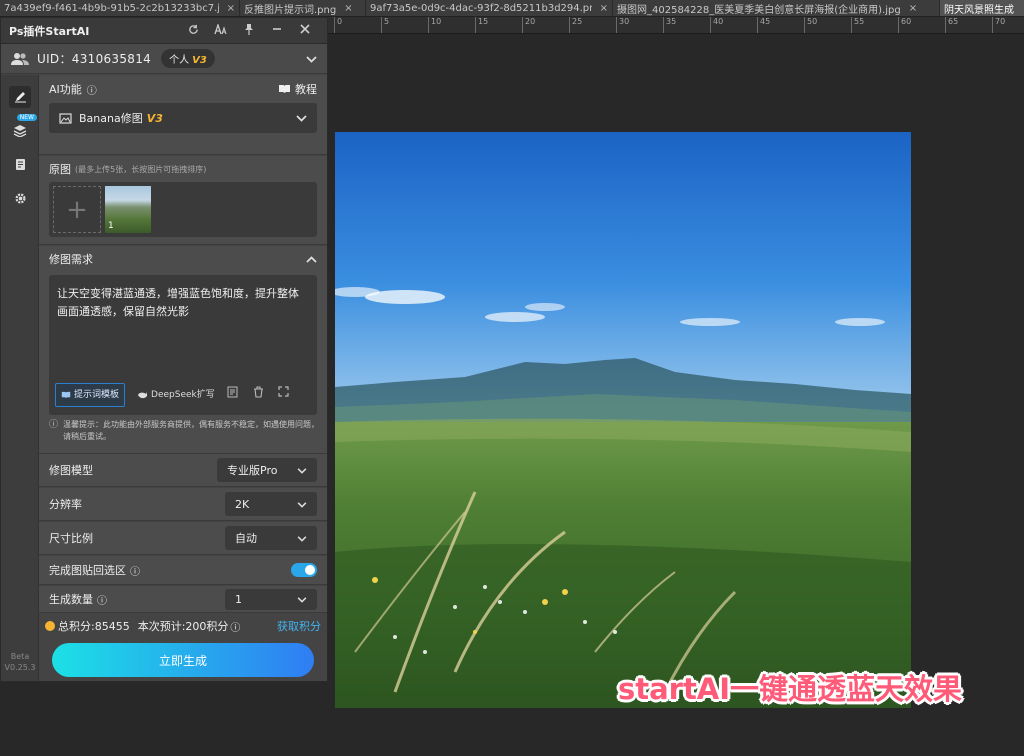  What do you see at coordinates (246, 538) in the screenshot?
I see `ratio-value: 自动` at bounding box center [246, 538].